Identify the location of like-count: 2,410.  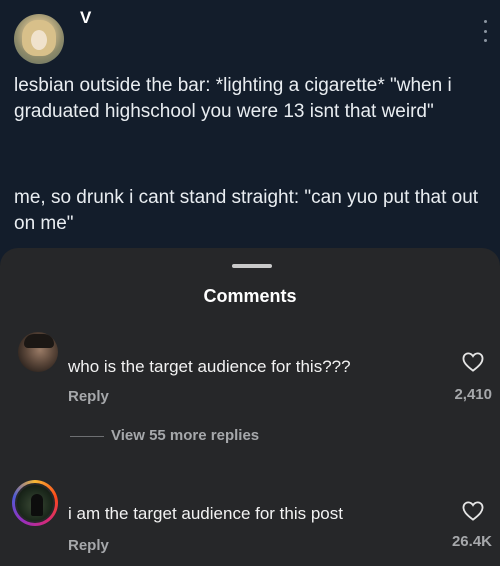
(473, 394).